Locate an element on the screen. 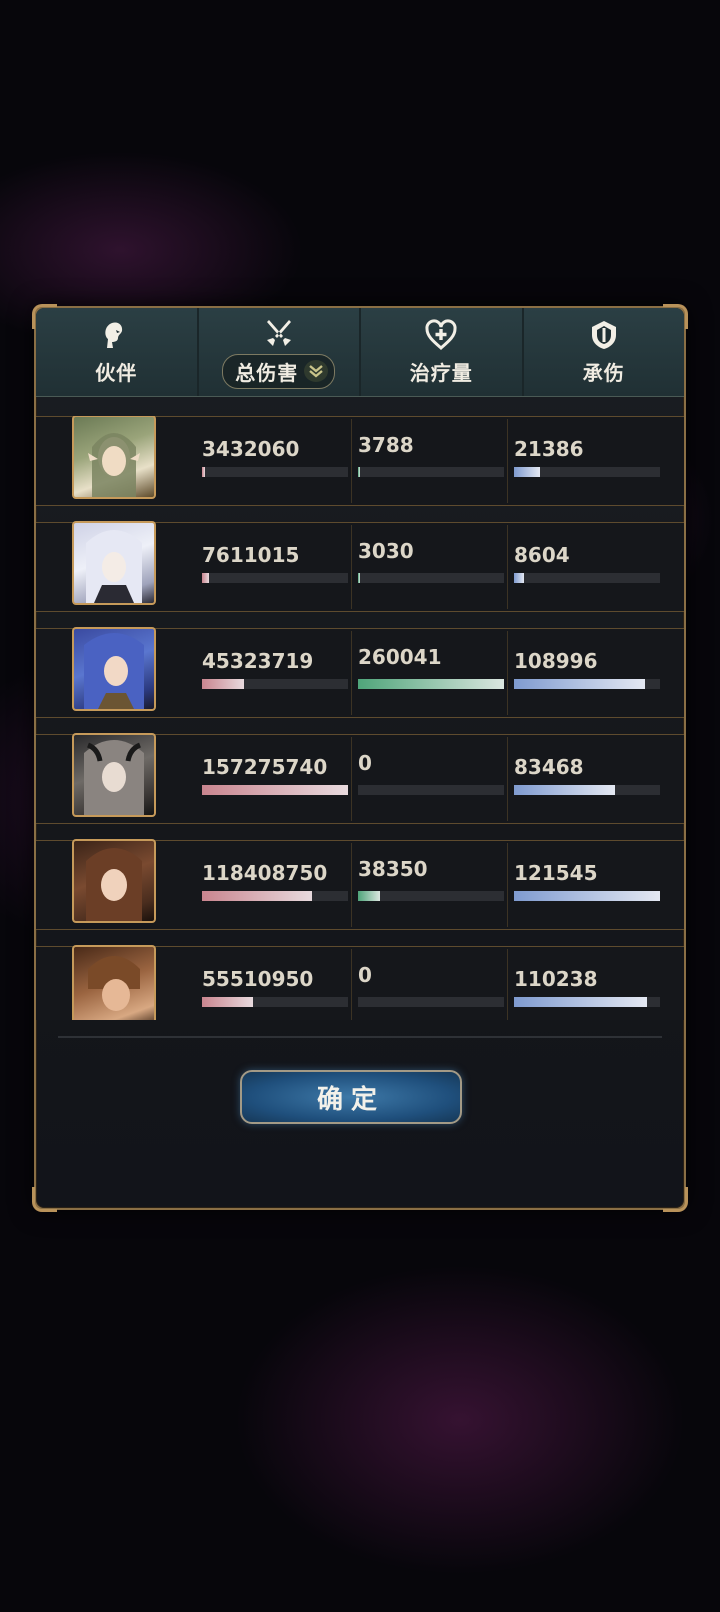  total-damage-sort: 总伤害 is located at coordinates (279, 371).